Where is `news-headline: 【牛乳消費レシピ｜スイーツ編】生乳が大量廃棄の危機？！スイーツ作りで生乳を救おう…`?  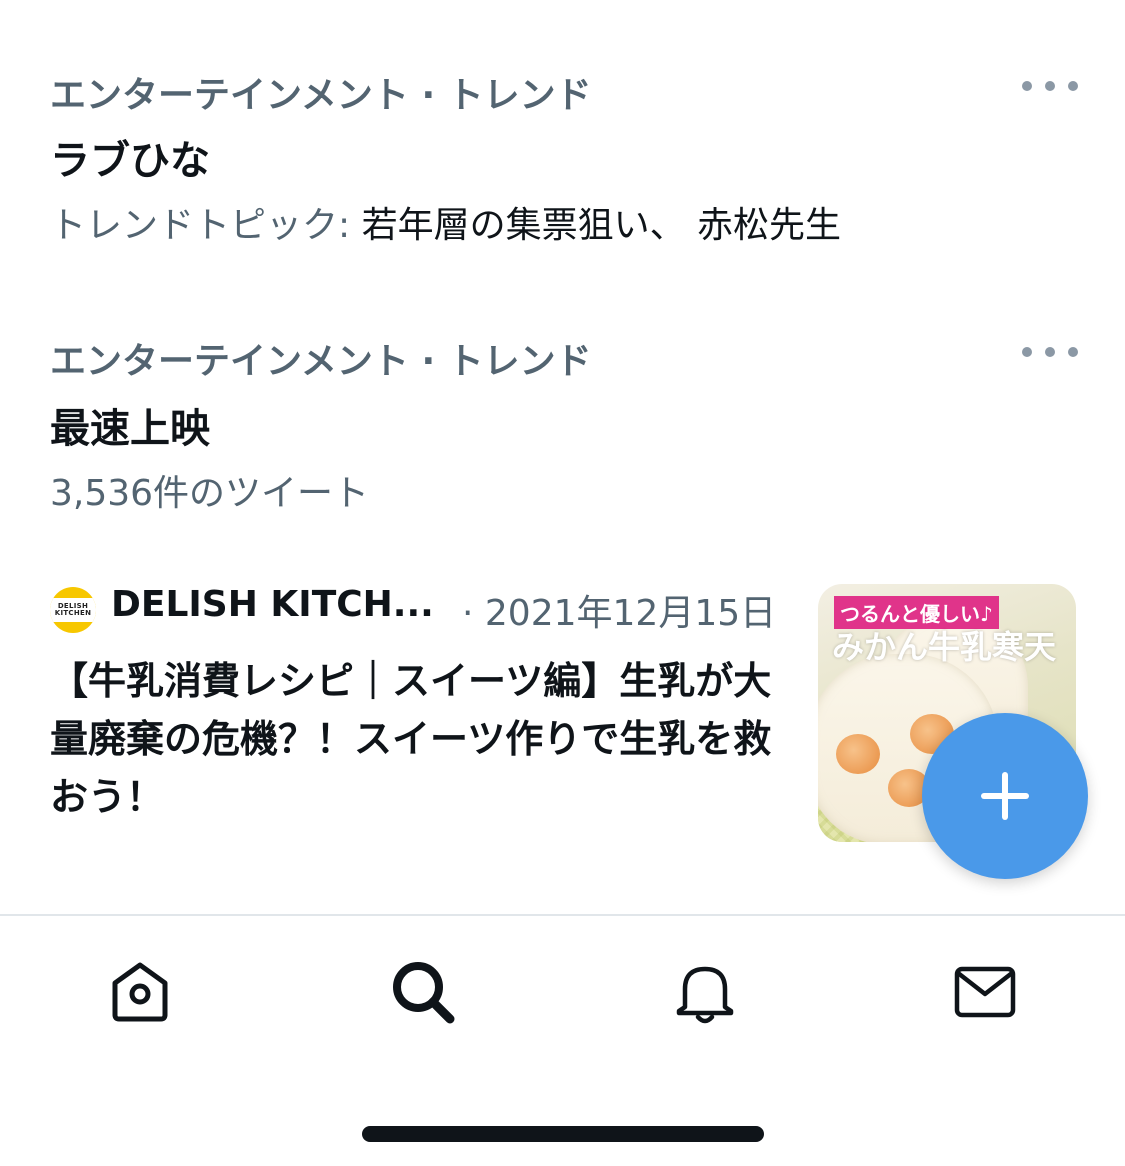
news-headline: 【牛乳消費レシピ｜スイーツ編】生乳が大量廃棄の危機？！スイーツ作りで生乳を救おう… is located at coordinates (411, 739).